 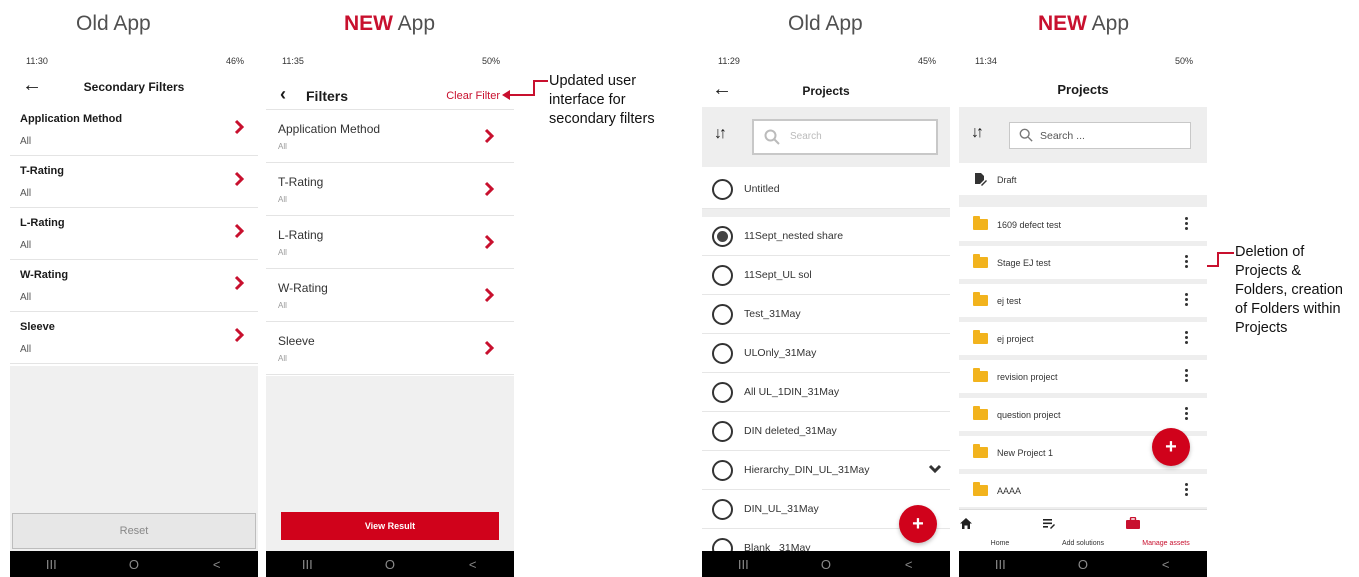 What do you see at coordinates (239, 179) in the screenshot?
I see `chevron-right-icon` at bounding box center [239, 179].